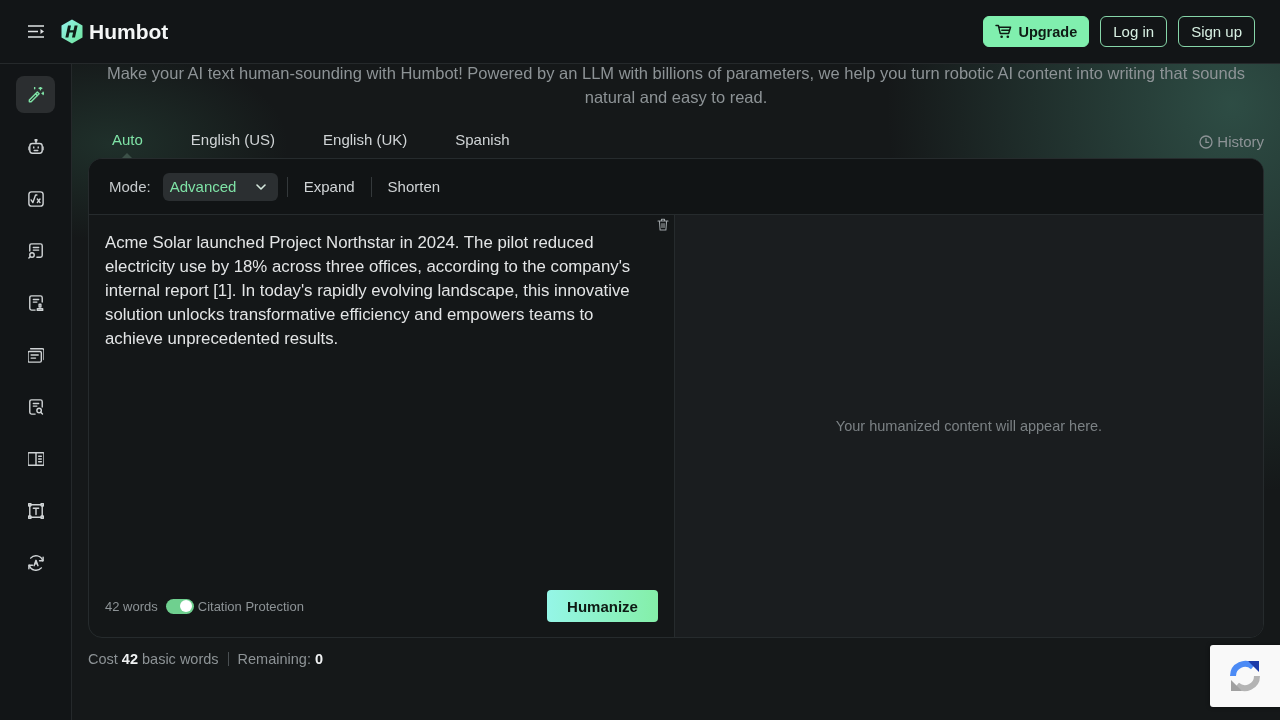 Image resolution: width=1280 pixels, height=720 pixels. I want to click on cart-icon, so click(1004, 31).